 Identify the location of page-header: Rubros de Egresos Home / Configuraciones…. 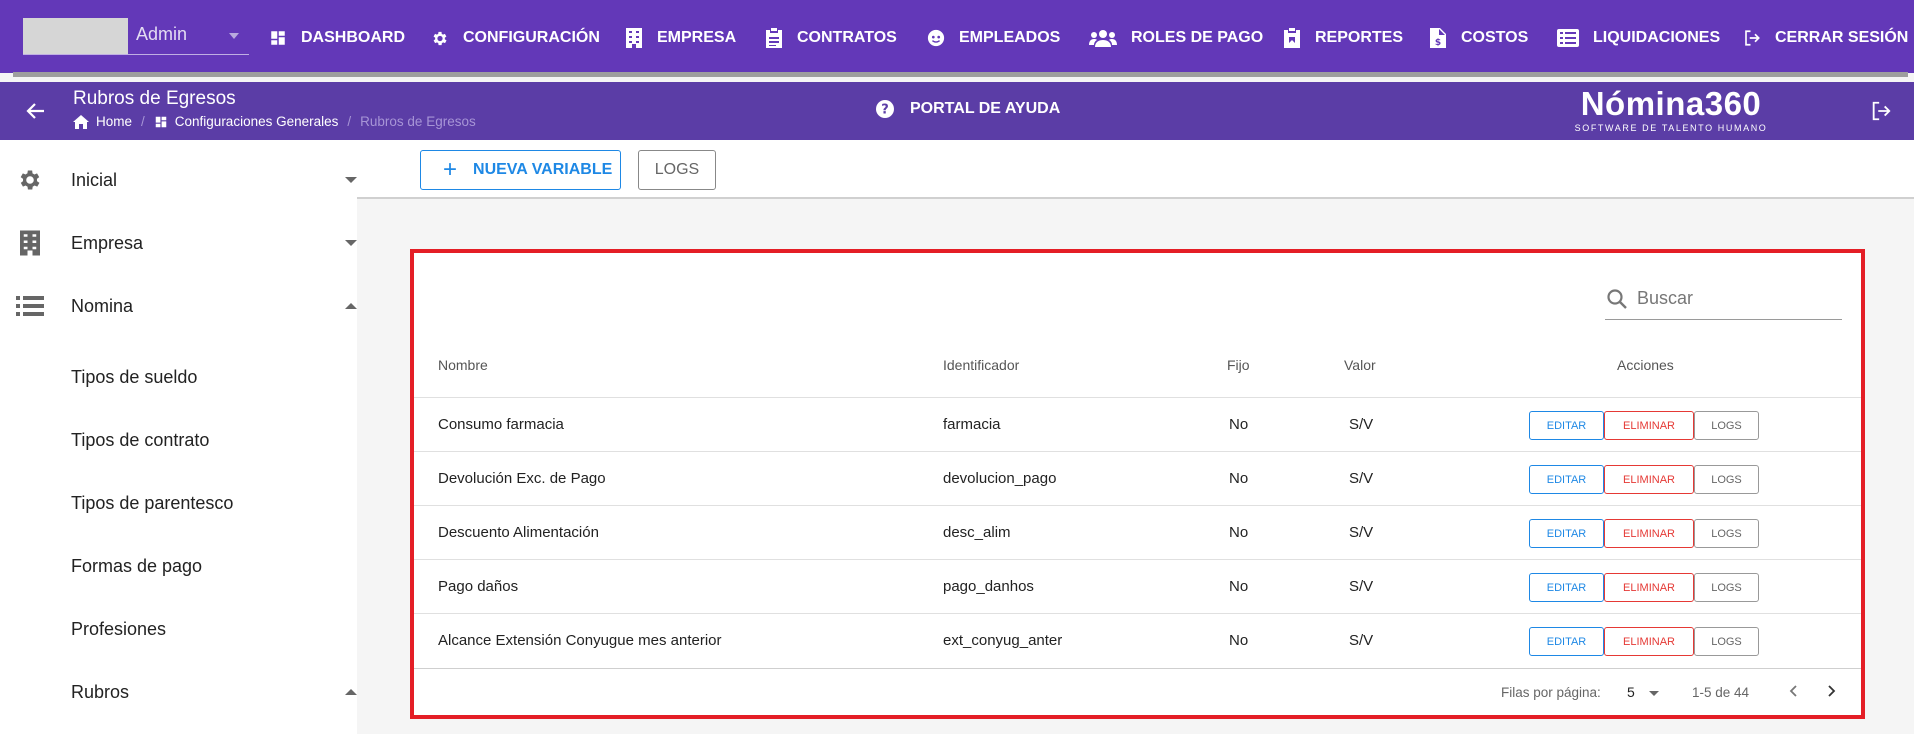
(957, 111).